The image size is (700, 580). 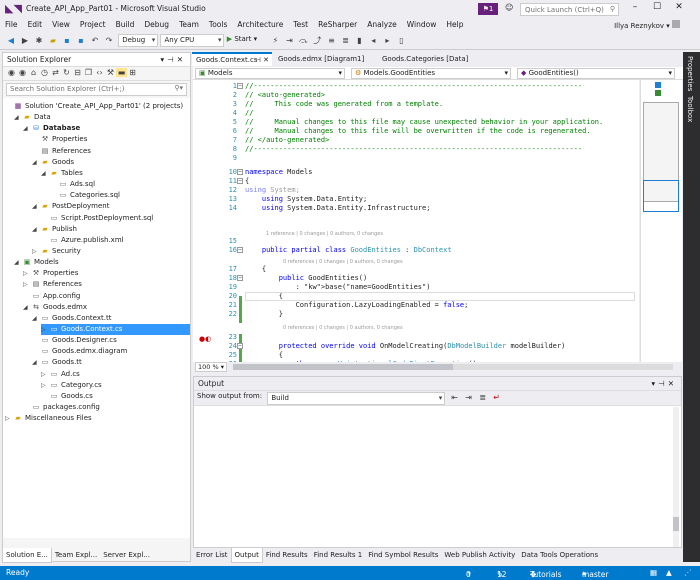 What do you see at coordinates (121, 72) in the screenshot?
I see `preview-icon: ▬` at bounding box center [121, 72].